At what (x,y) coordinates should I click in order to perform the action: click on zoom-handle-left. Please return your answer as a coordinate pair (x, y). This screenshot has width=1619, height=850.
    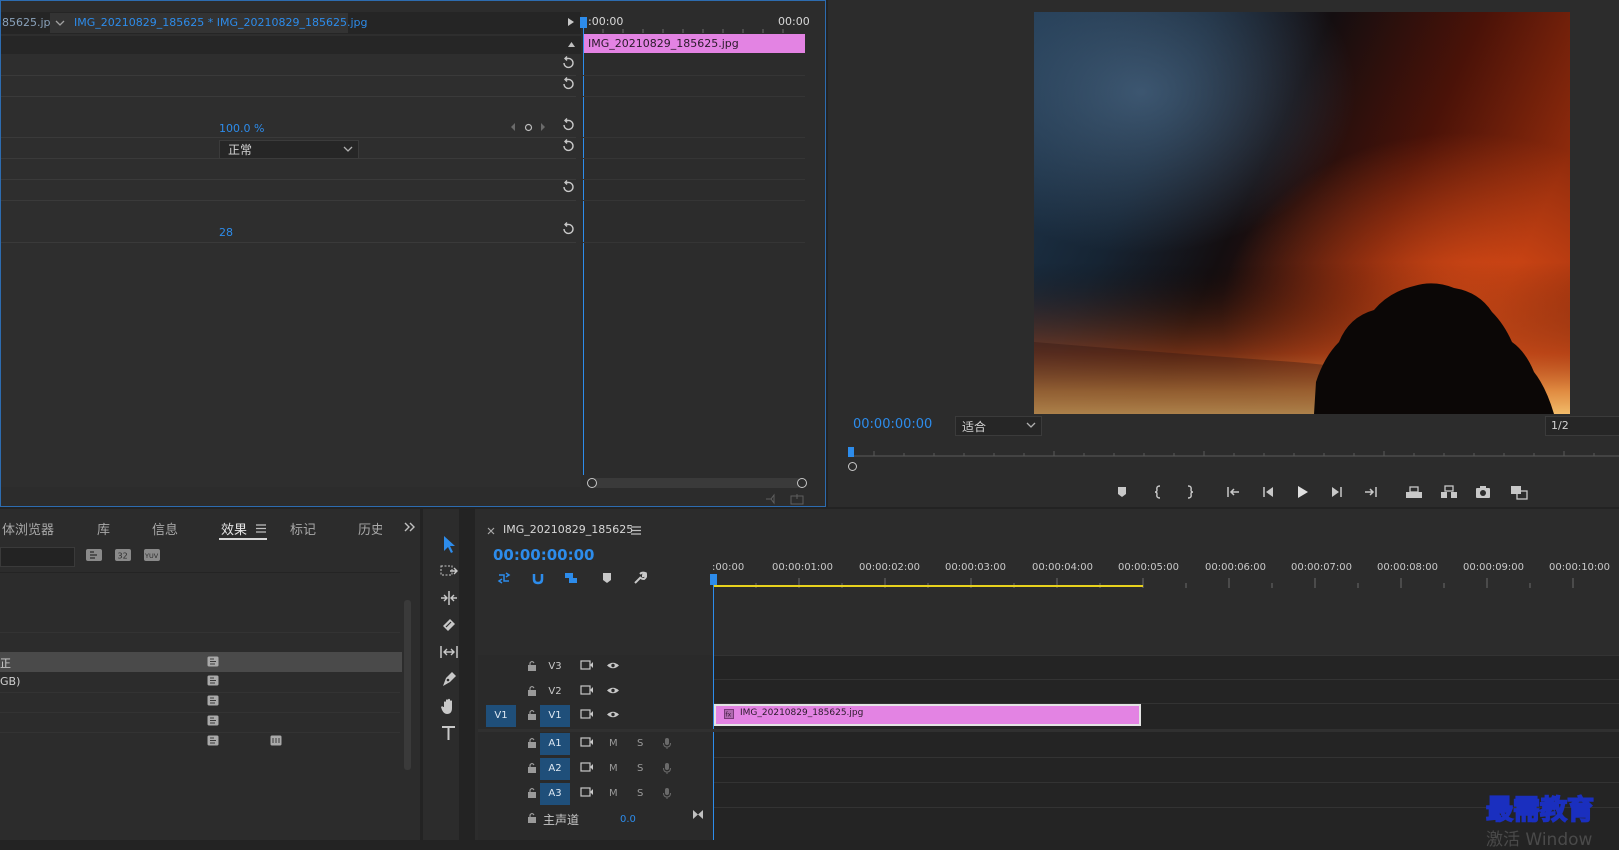
    Looking at the image, I should click on (592, 483).